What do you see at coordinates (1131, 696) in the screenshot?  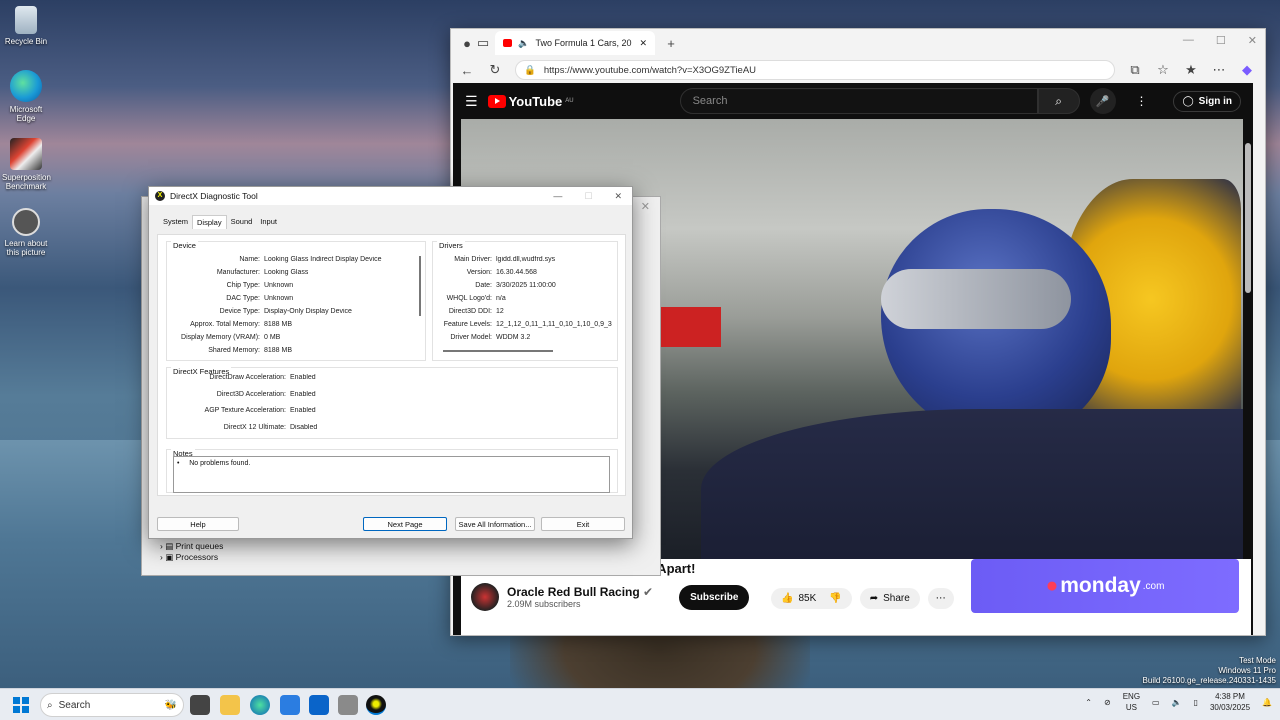 I see `language-code: ENG` at bounding box center [1131, 696].